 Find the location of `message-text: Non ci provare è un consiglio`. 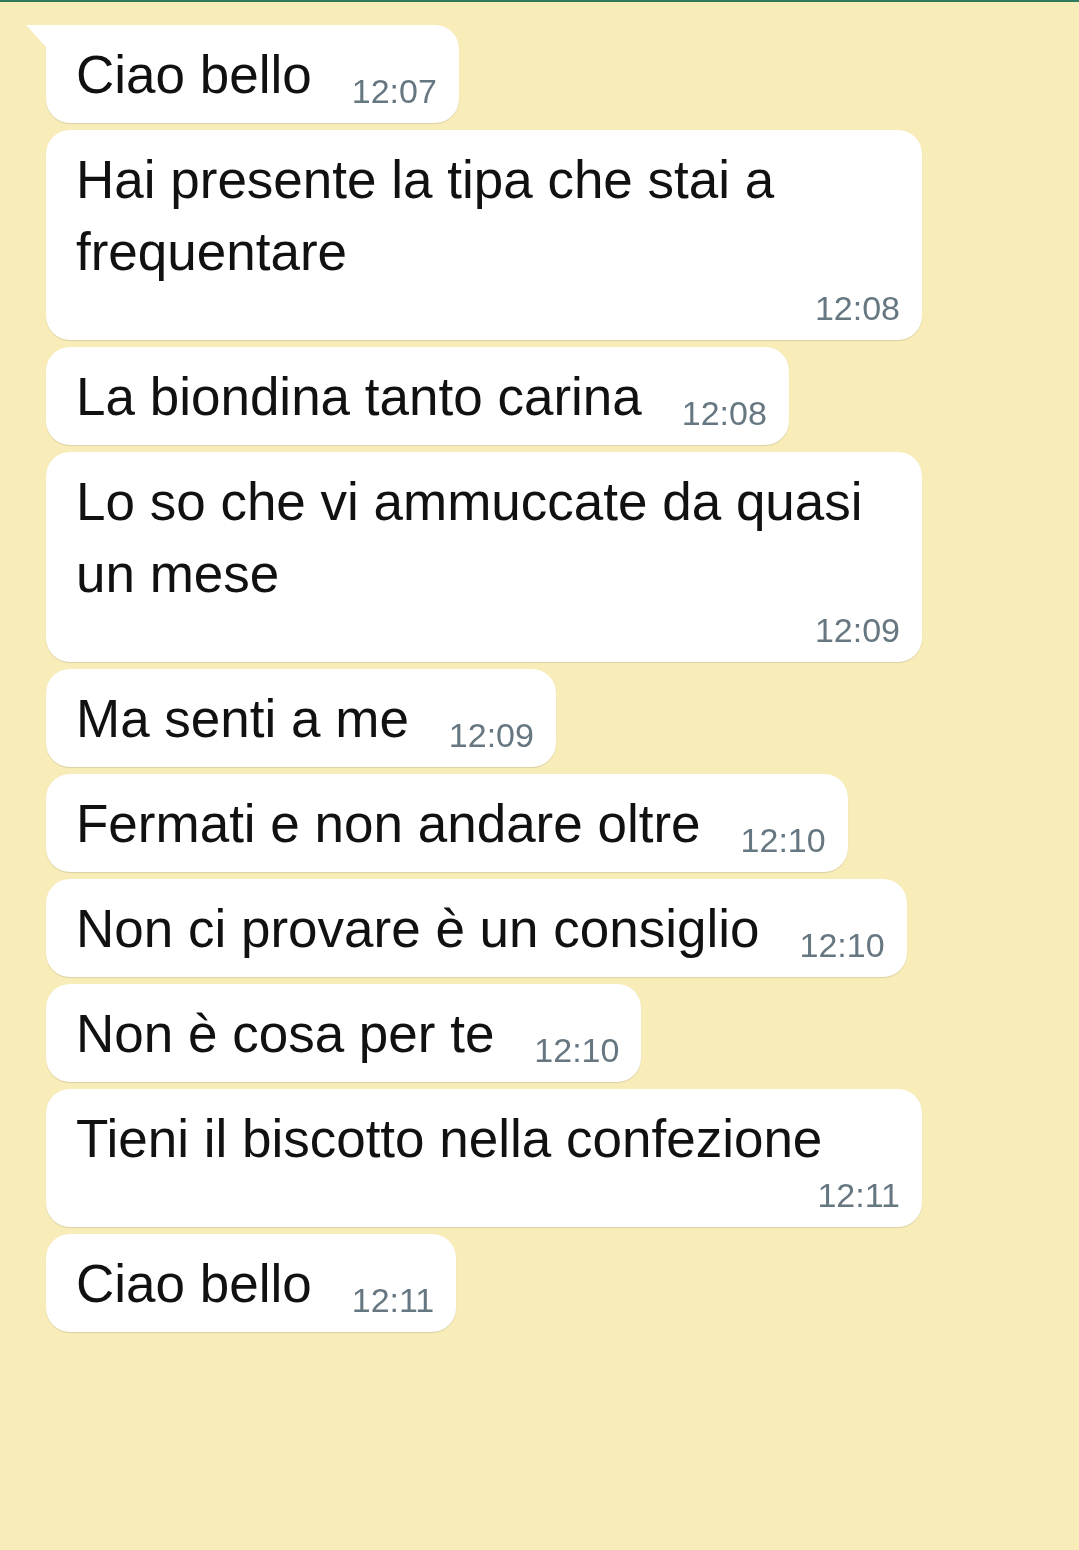

message-text: Non ci provare è un consiglio is located at coordinates (418, 929).